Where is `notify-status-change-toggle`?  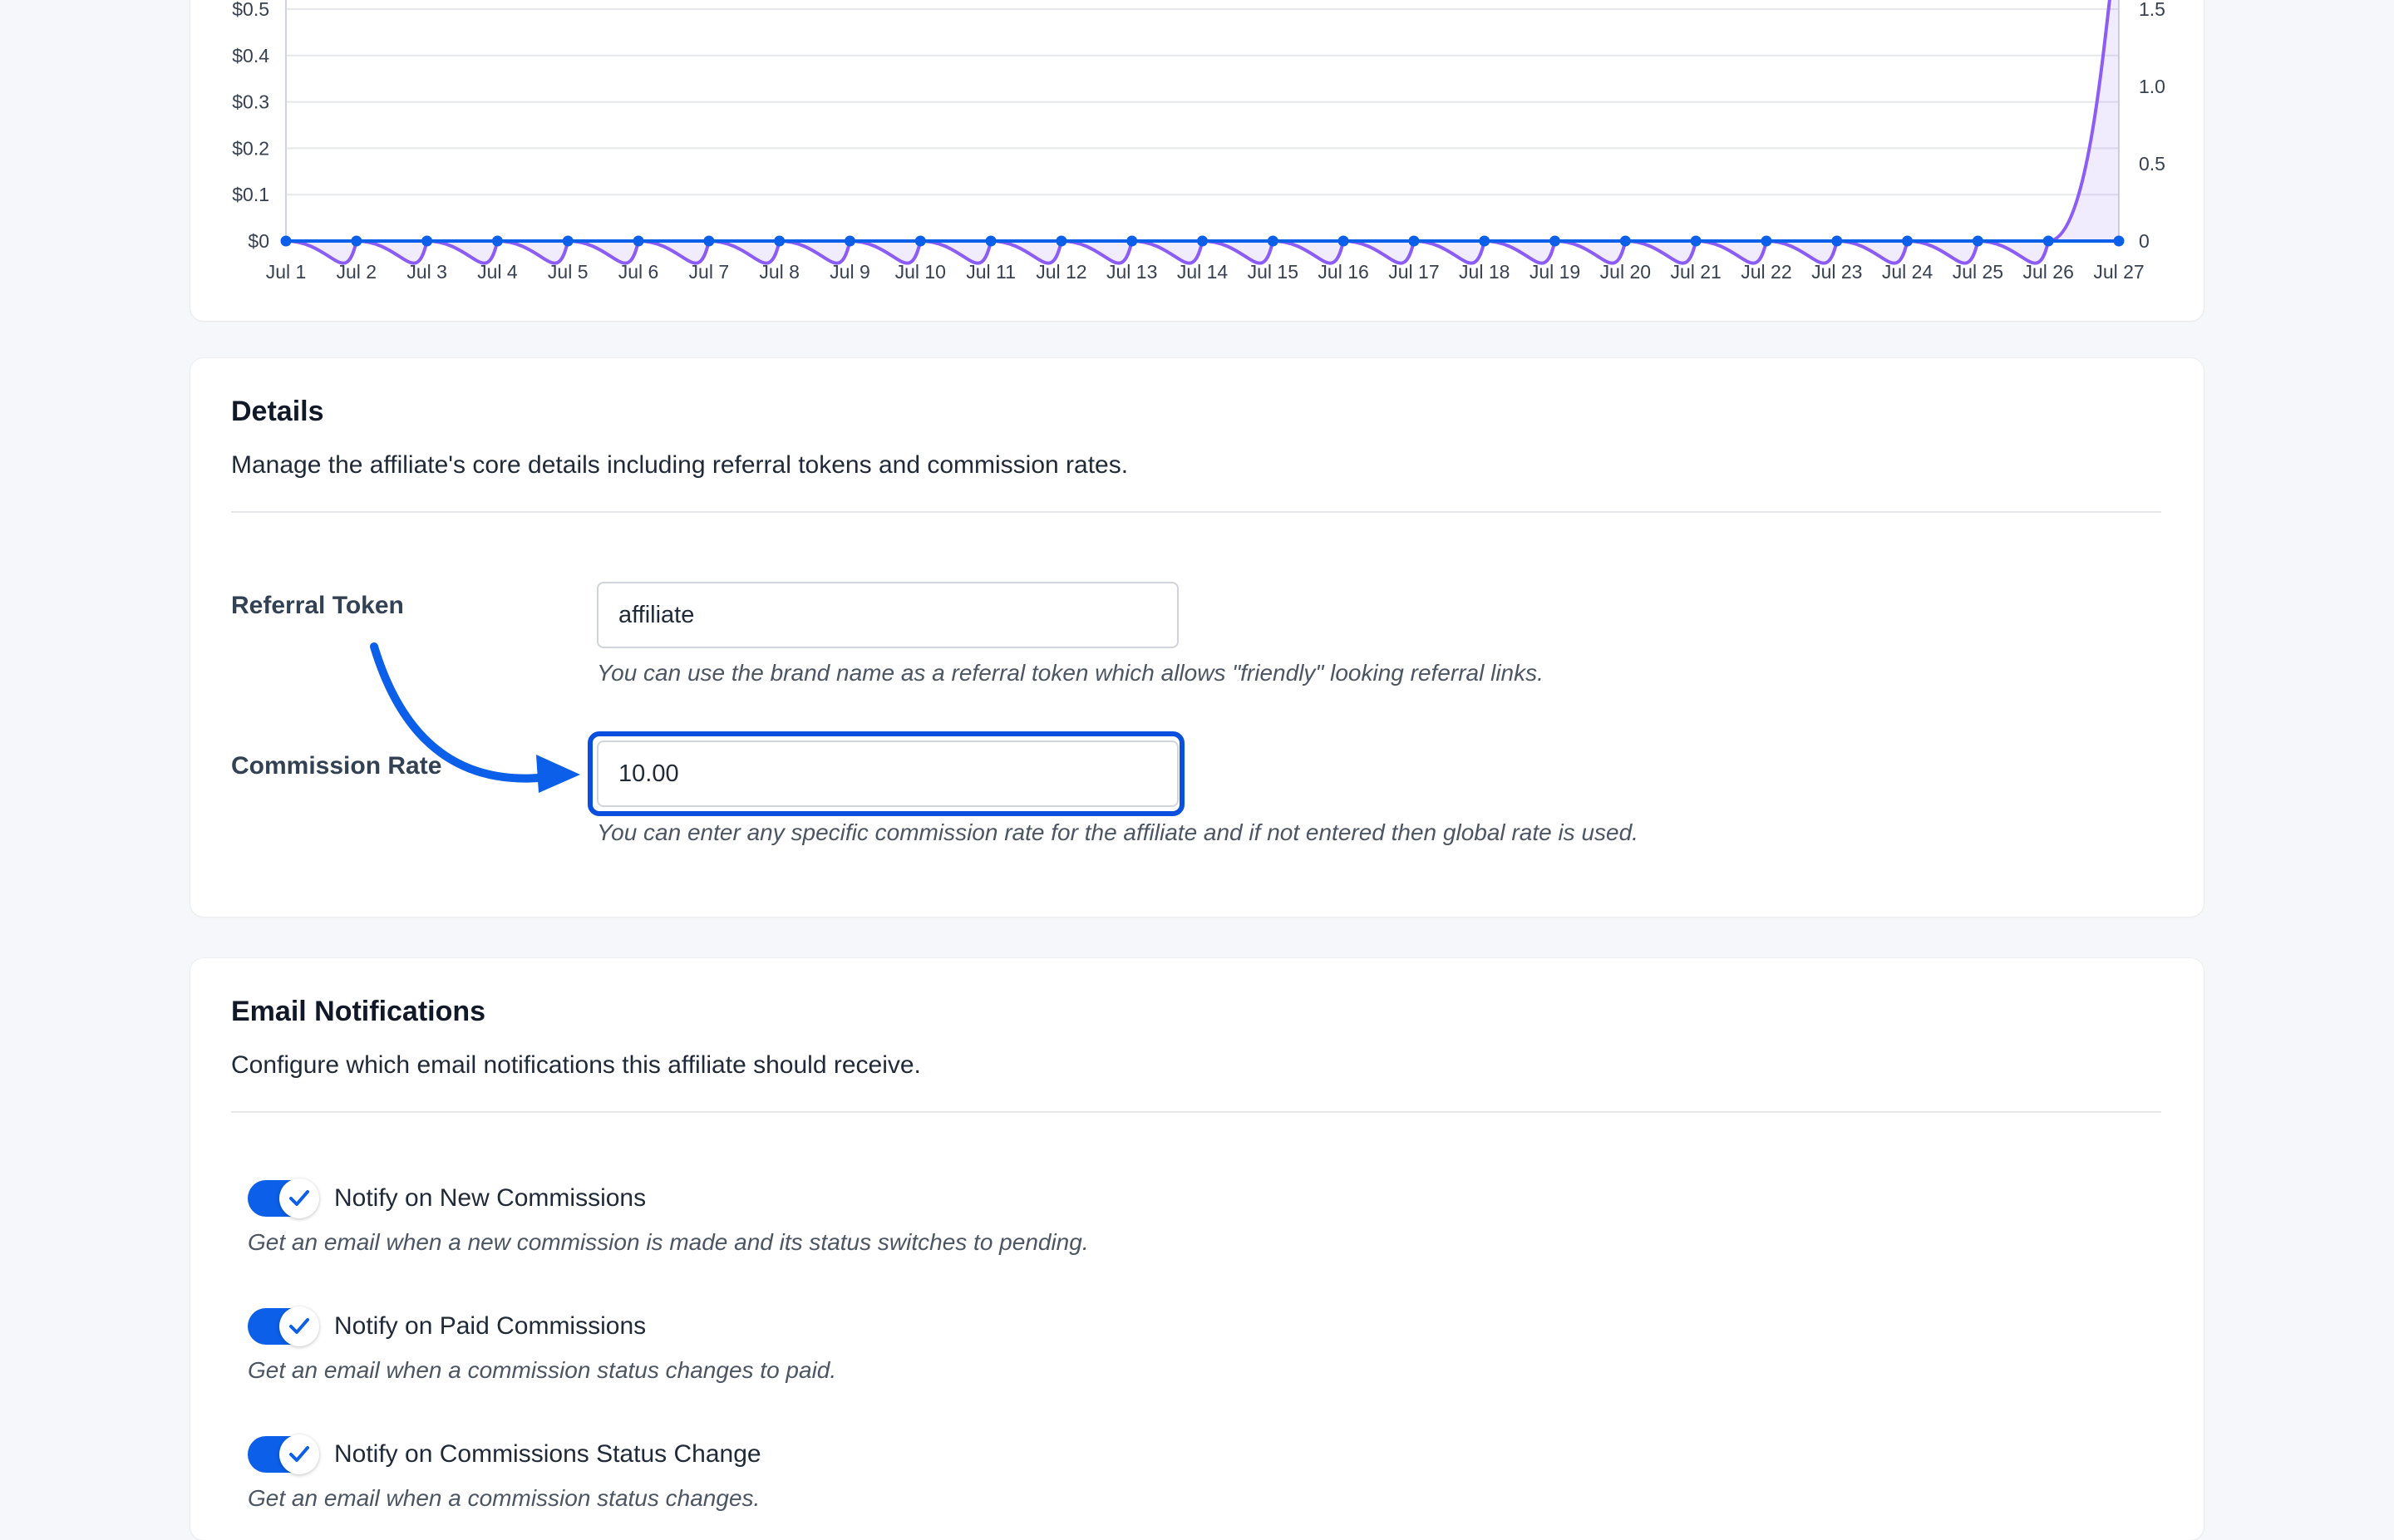
notify-status-change-toggle is located at coordinates (283, 1454).